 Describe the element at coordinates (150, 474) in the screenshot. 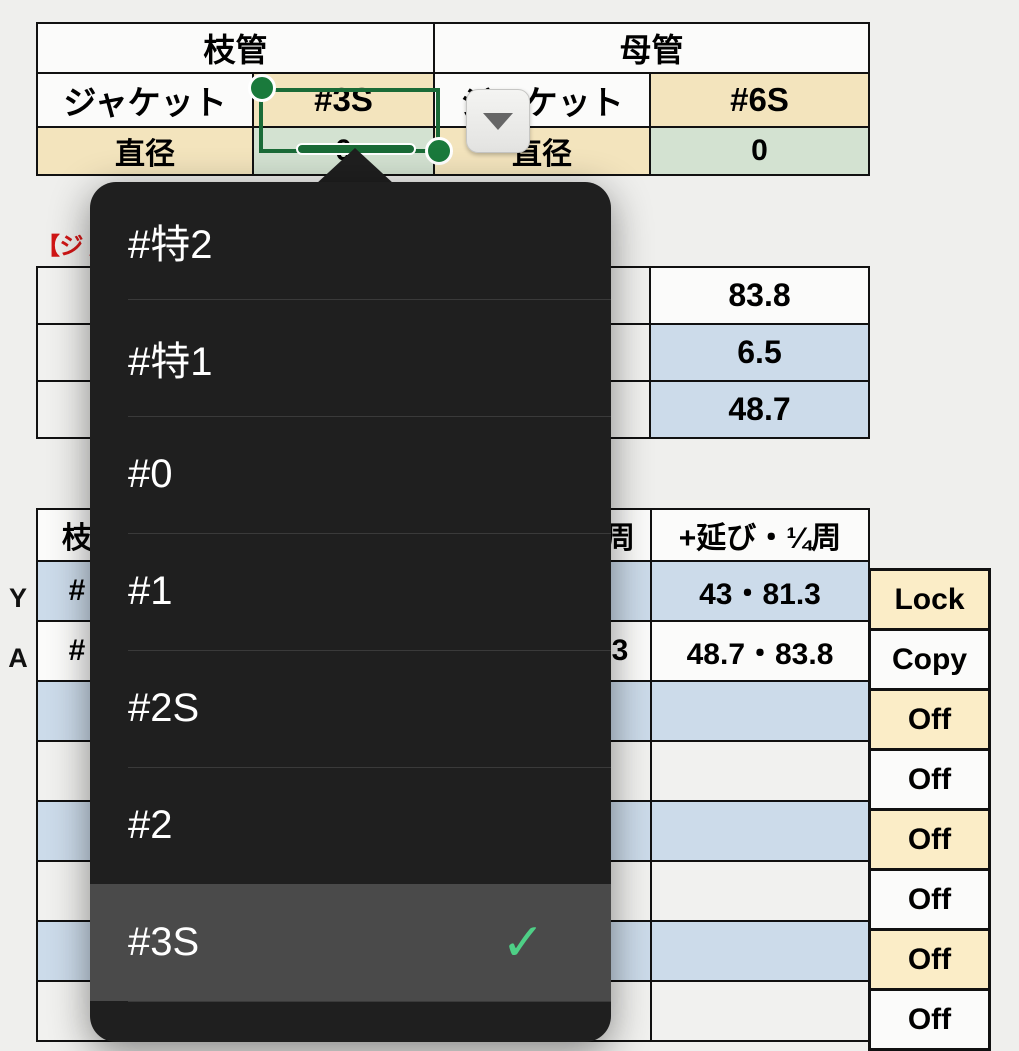

I see `menu-item-label: #0` at that location.